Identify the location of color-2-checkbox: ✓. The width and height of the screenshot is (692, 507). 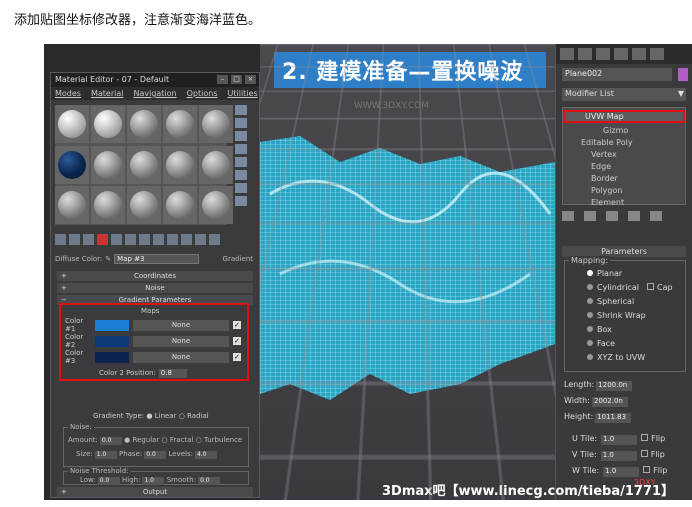
(237, 341).